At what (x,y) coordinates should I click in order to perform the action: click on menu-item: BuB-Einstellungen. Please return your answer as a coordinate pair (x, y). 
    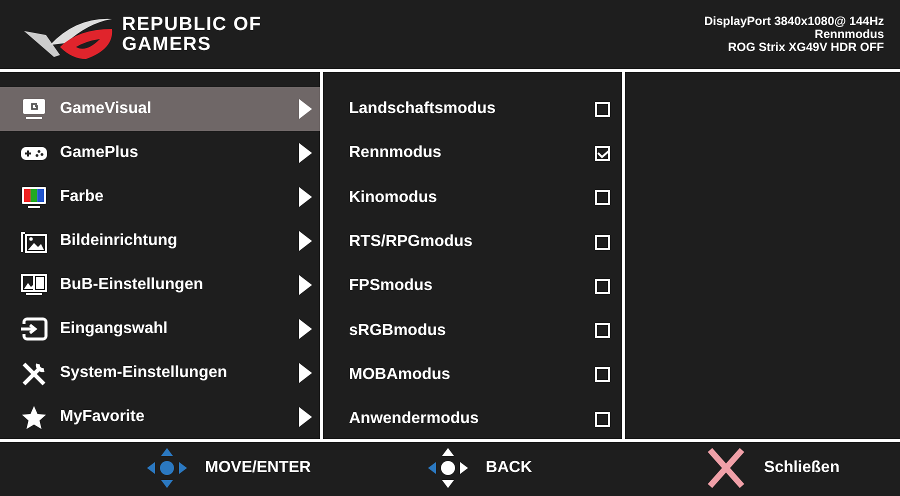
    Looking at the image, I should click on (160, 285).